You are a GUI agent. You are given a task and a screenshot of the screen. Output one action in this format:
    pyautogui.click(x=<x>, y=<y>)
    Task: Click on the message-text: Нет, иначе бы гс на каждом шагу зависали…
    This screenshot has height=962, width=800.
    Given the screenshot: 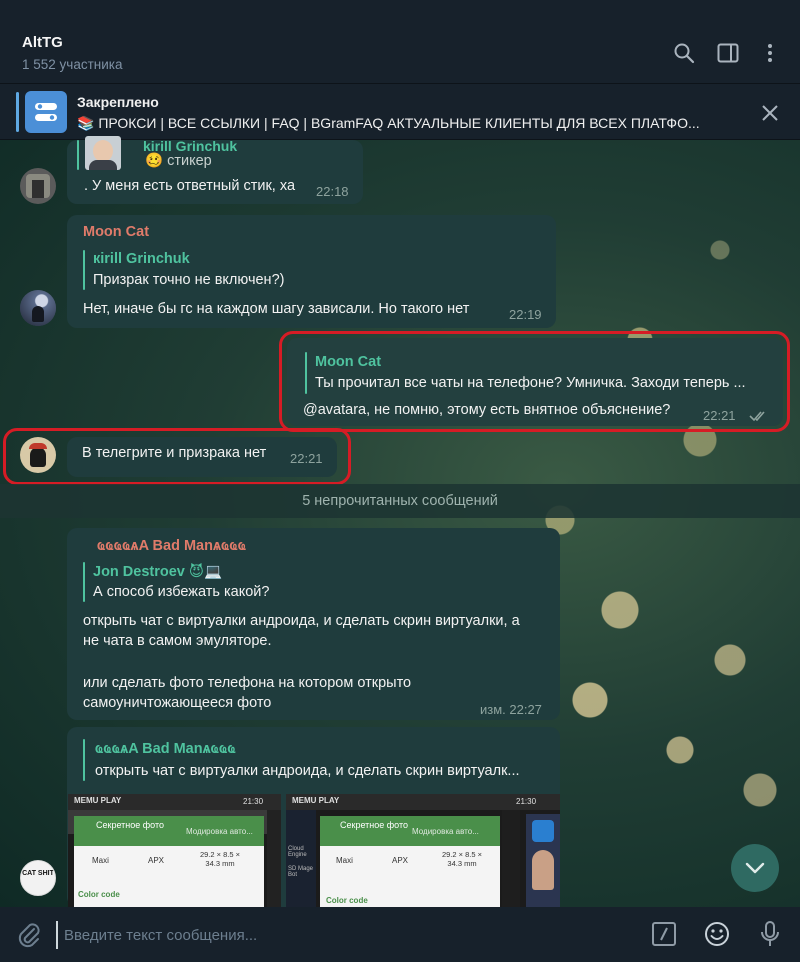 What is the action you would take?
    pyautogui.click(x=276, y=309)
    